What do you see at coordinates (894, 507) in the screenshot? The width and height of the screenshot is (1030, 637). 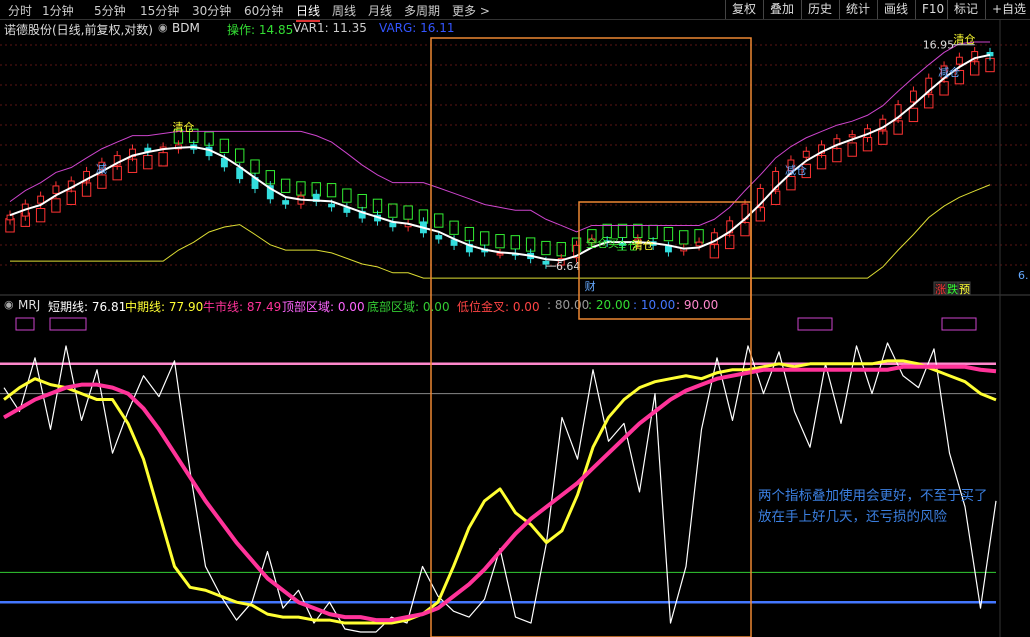 I see `annotation-text: 两个指标叠加使用会更好，不至于买了 放在手上好几天，还亏损的风险` at bounding box center [894, 507].